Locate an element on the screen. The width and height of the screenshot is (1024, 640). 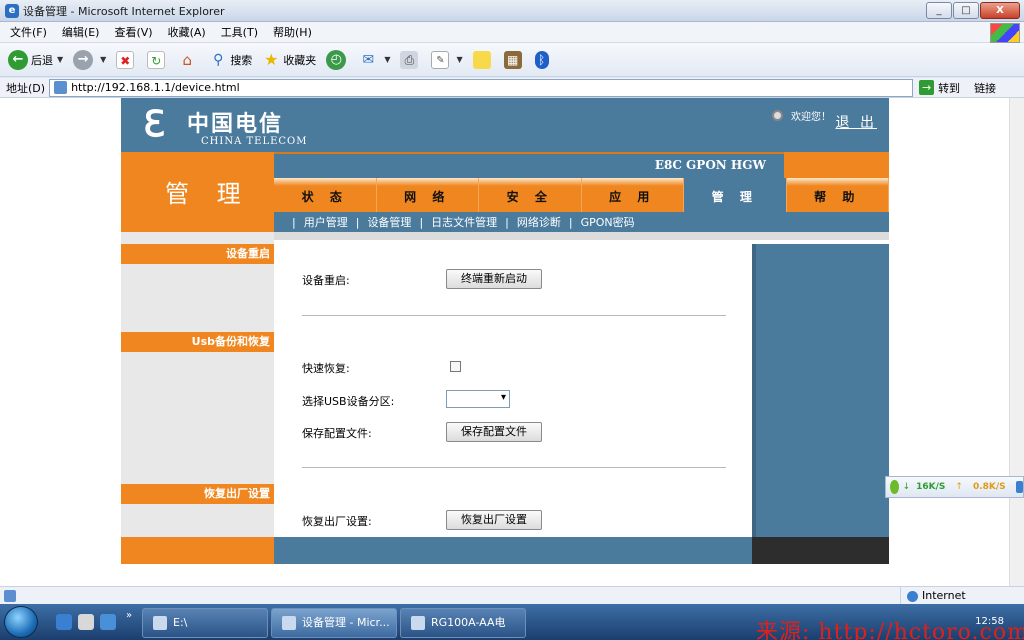
task-explorer: E:\ is located at coordinates (205, 623).